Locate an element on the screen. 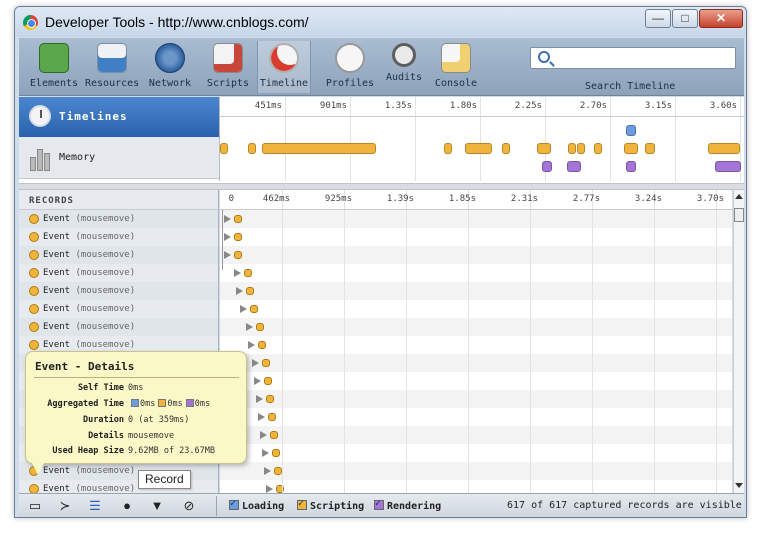 This screenshot has height=534, width=766. scroll-down-icon is located at coordinates (739, 485).